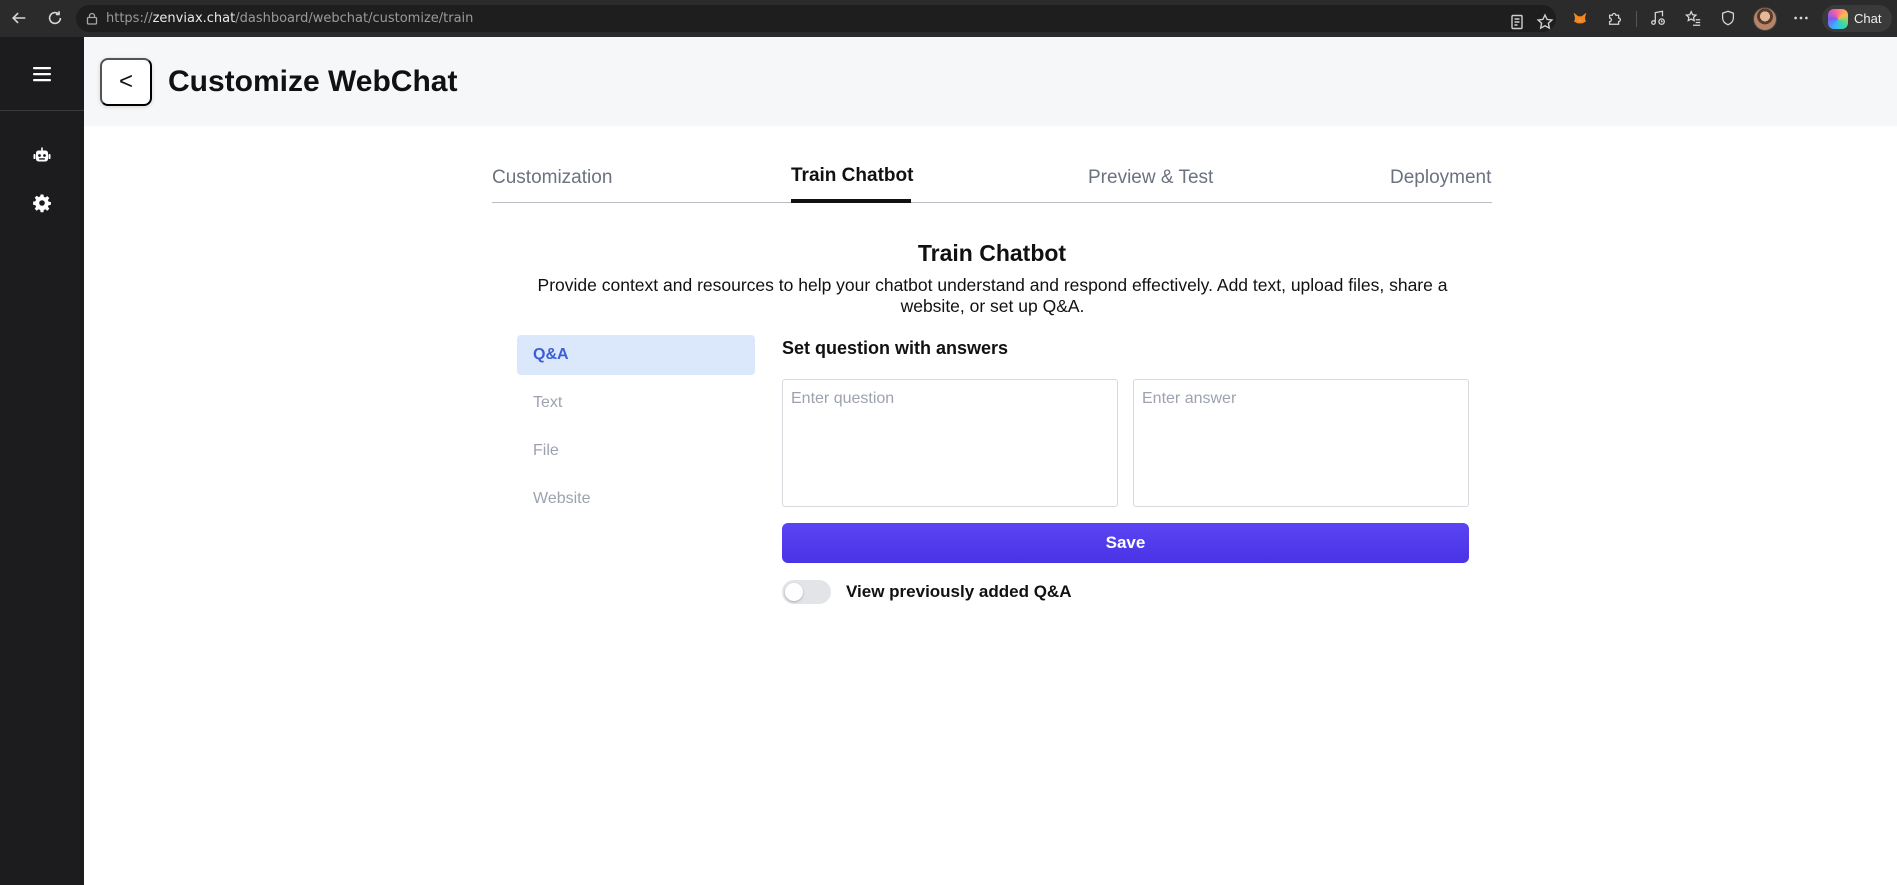 The height and width of the screenshot is (885, 1897). What do you see at coordinates (636, 451) in the screenshot?
I see `menu-item-file: File` at bounding box center [636, 451].